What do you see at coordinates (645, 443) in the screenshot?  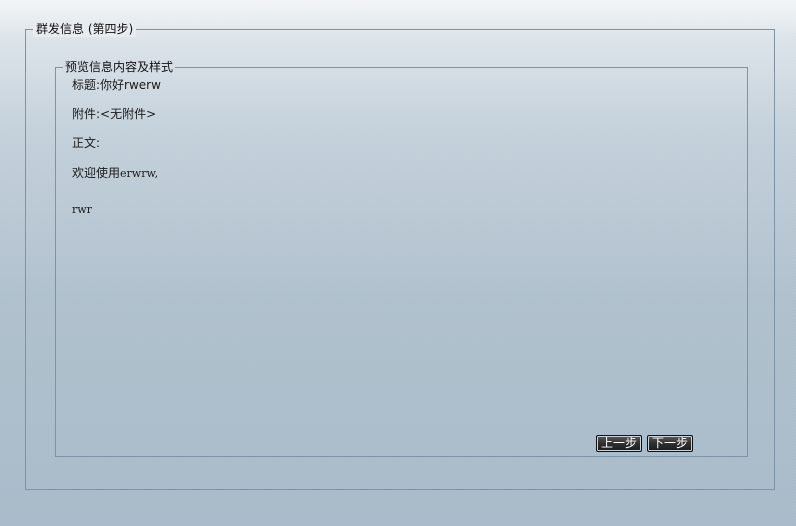 I see `step-navigation: 上一步 下一步` at bounding box center [645, 443].